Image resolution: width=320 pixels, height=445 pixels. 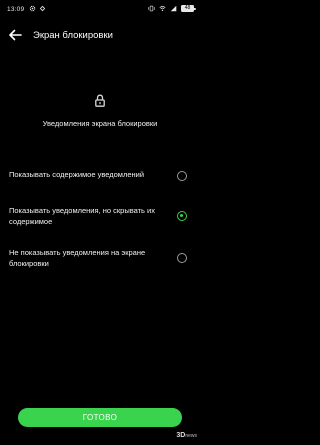 I want to click on section-subtitle: Уведомления экрана блокировки, so click(x=100, y=123).